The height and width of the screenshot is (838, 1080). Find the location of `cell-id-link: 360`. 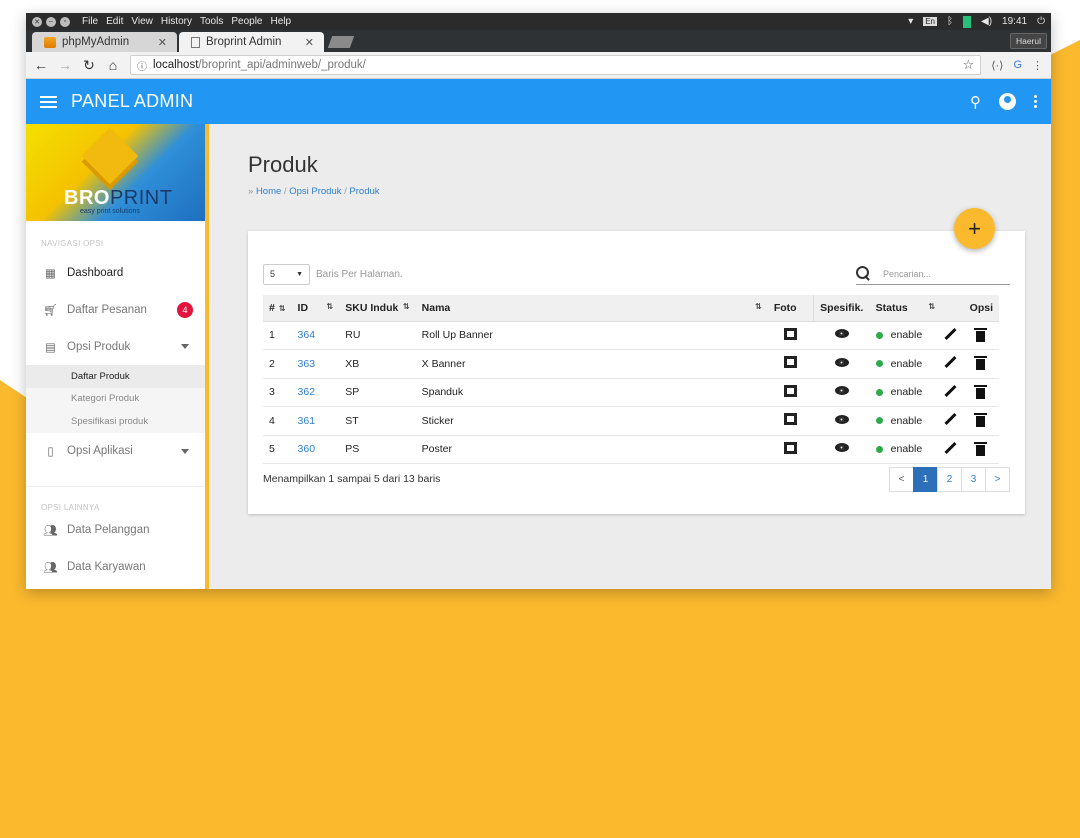

cell-id-link: 360 is located at coordinates (315, 449).